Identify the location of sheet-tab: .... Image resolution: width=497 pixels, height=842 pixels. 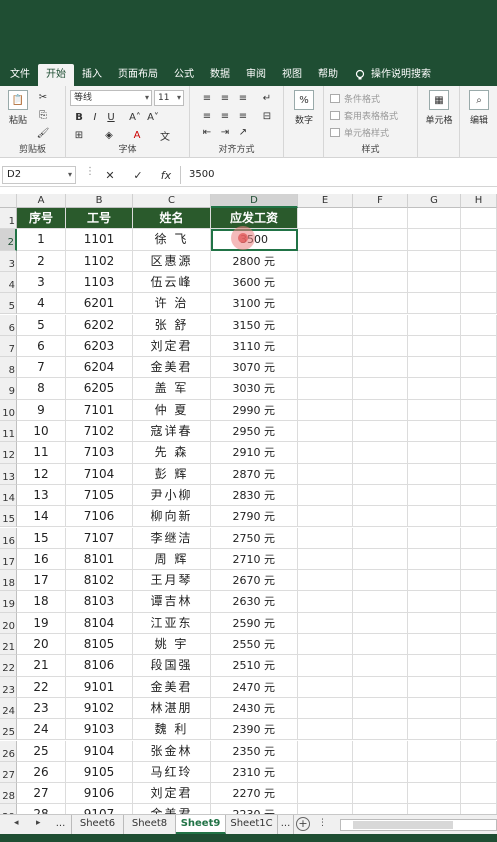
(61, 824).